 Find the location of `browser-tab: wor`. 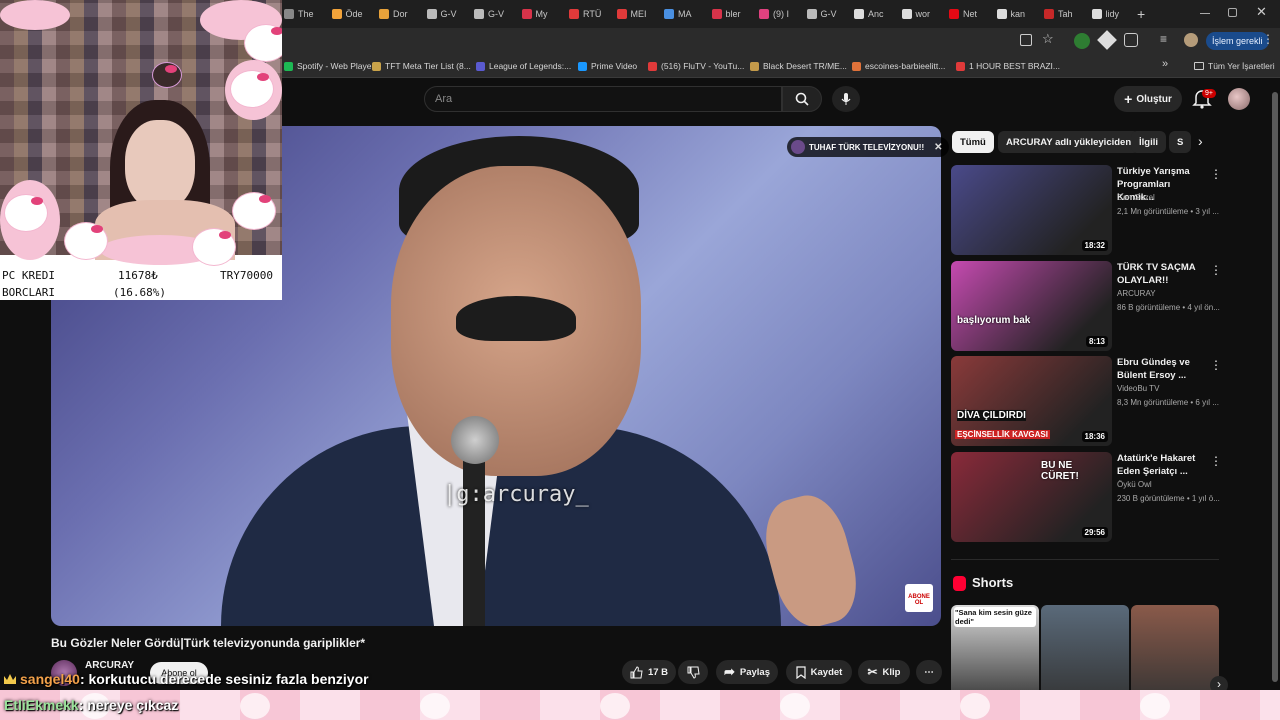

browser-tab: wor is located at coordinates (923, 14).